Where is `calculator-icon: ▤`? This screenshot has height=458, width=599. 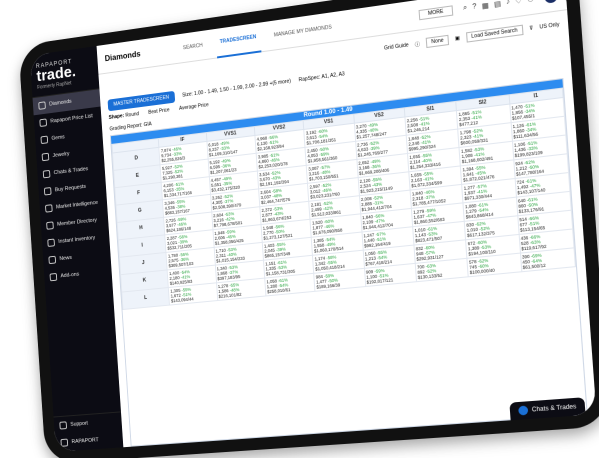
calculator-icon: ▤ is located at coordinates (497, 4).